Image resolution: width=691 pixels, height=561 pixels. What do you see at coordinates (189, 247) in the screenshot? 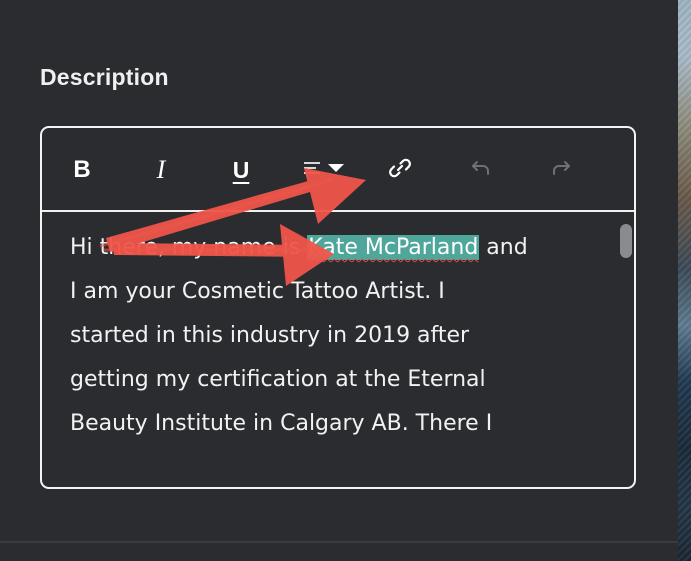
I see `text-before-name: Hi there, my name is` at bounding box center [189, 247].